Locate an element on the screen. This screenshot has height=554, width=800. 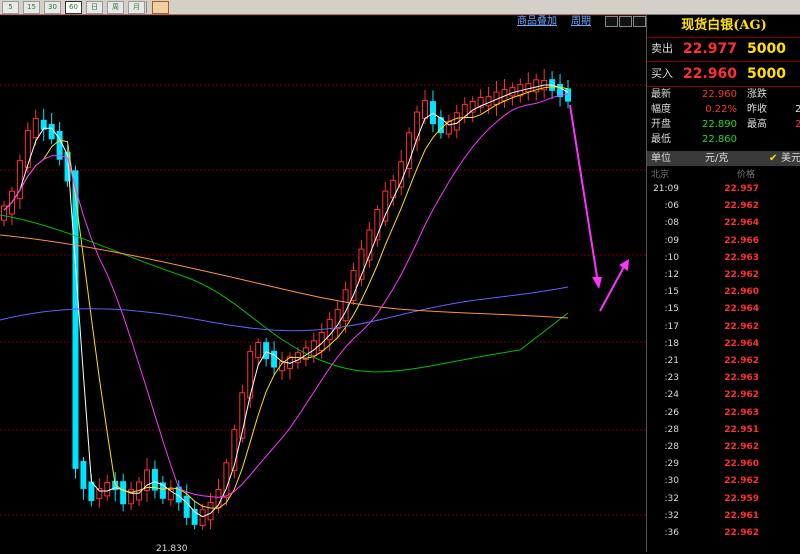
period-button: 月 is located at coordinates (136, 7).